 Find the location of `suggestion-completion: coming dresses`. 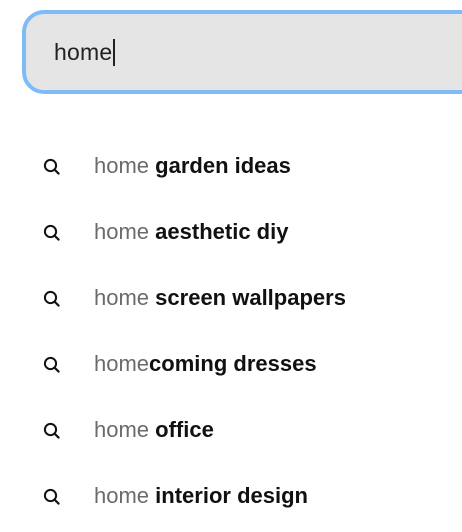

suggestion-completion: coming dresses is located at coordinates (233, 363).